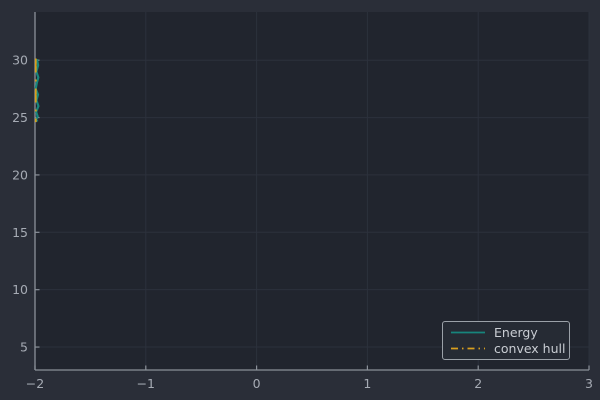 This screenshot has height=400, width=600. What do you see at coordinates (530, 348) in the screenshot?
I see `legend-label-convex-hull: convex hull` at bounding box center [530, 348].